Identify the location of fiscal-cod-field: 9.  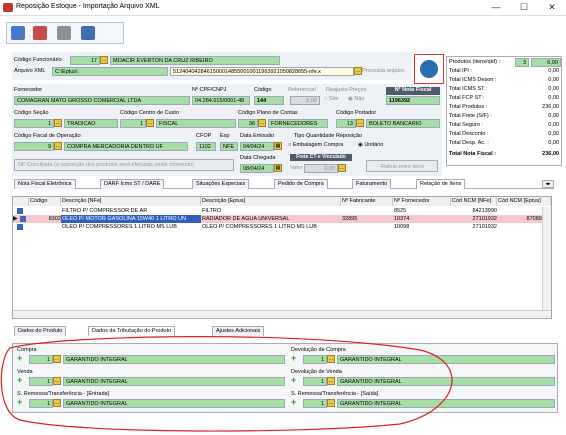
(34, 146).